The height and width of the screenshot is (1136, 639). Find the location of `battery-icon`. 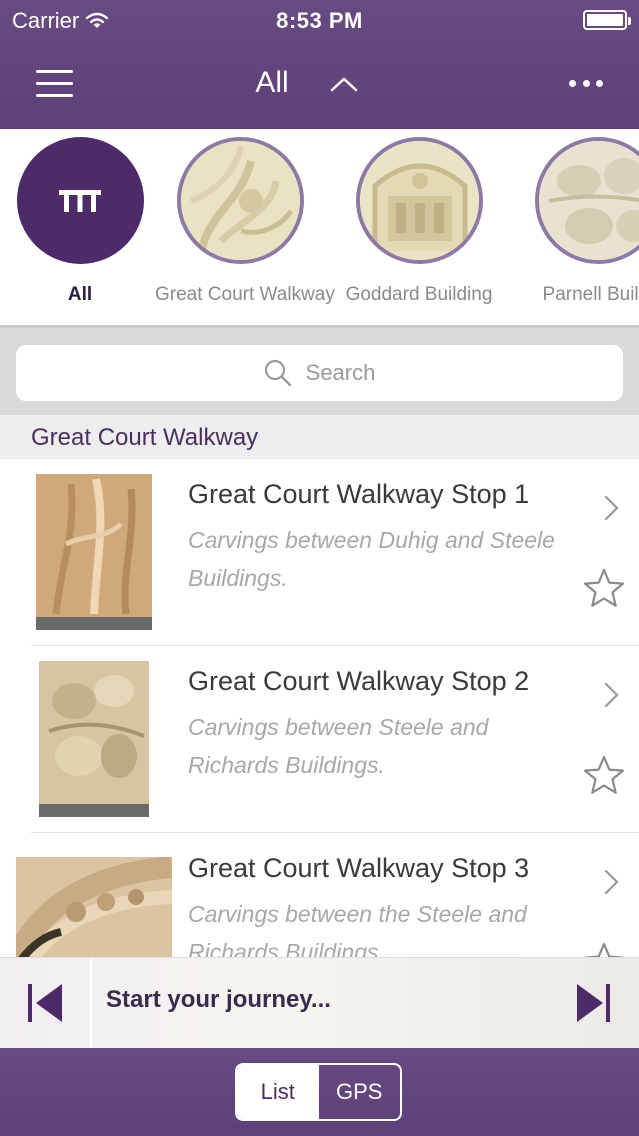

battery-icon is located at coordinates (607, 20).